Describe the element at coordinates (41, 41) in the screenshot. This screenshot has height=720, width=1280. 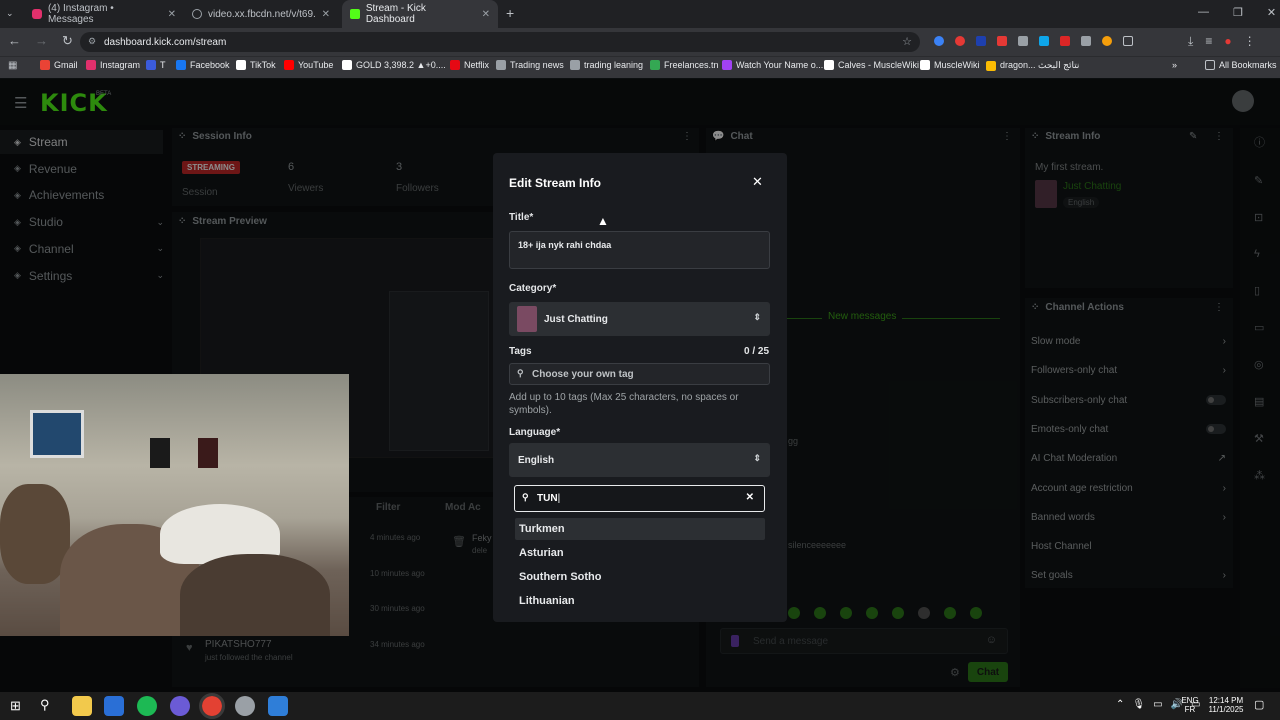
I see `forward-button: →` at that location.